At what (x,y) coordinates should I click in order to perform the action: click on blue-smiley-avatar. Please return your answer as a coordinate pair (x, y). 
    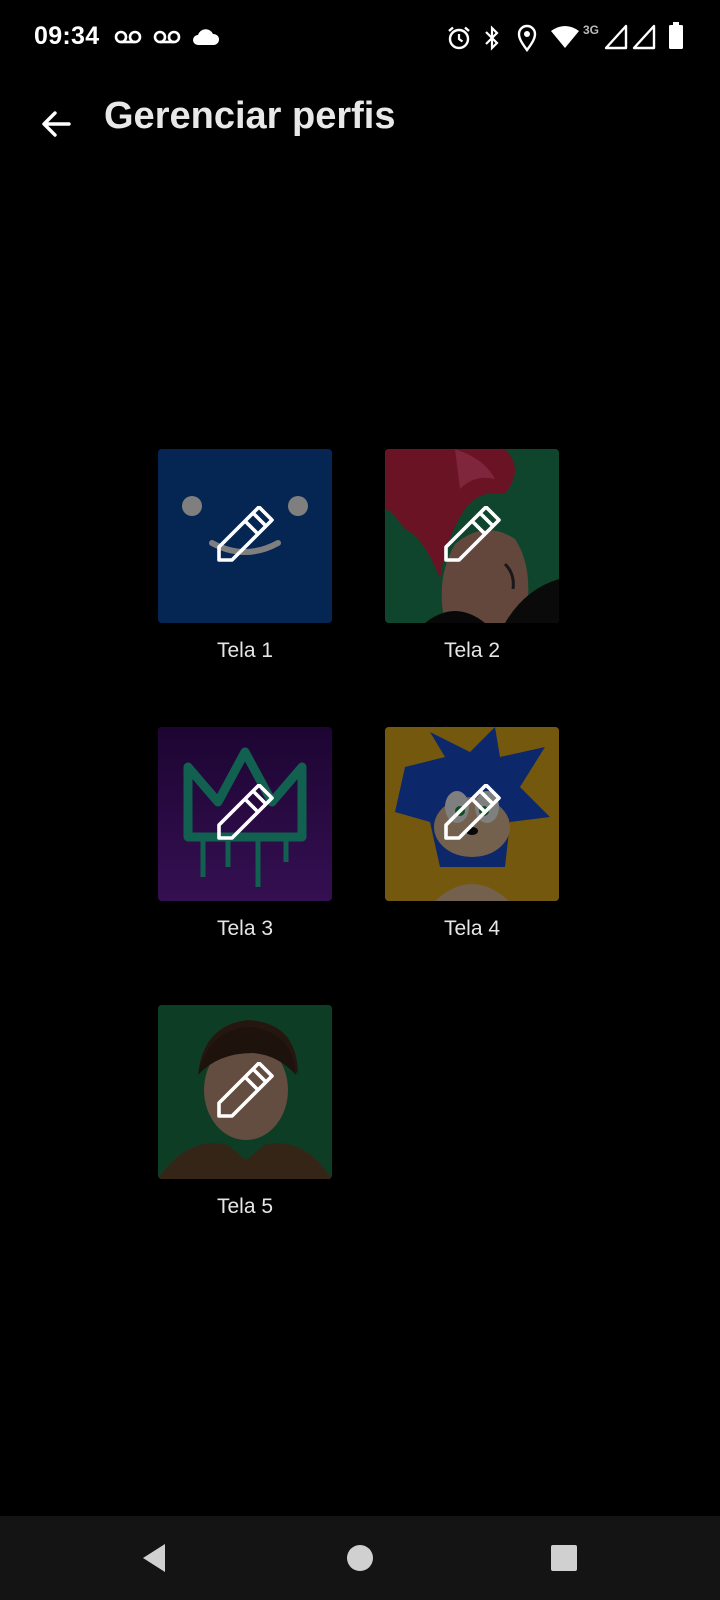
    Looking at the image, I should click on (245, 536).